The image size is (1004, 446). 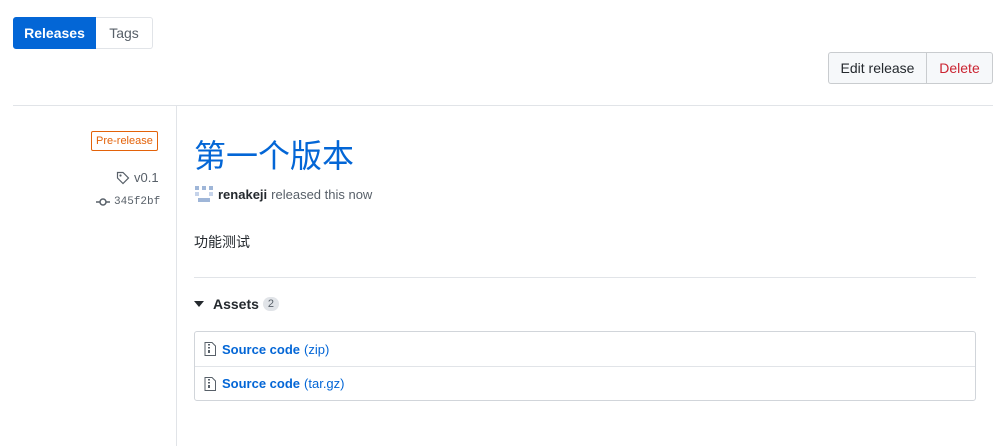 I want to click on assets-list: Source code (zip) Source code (tar.gz), so click(x=585, y=366).